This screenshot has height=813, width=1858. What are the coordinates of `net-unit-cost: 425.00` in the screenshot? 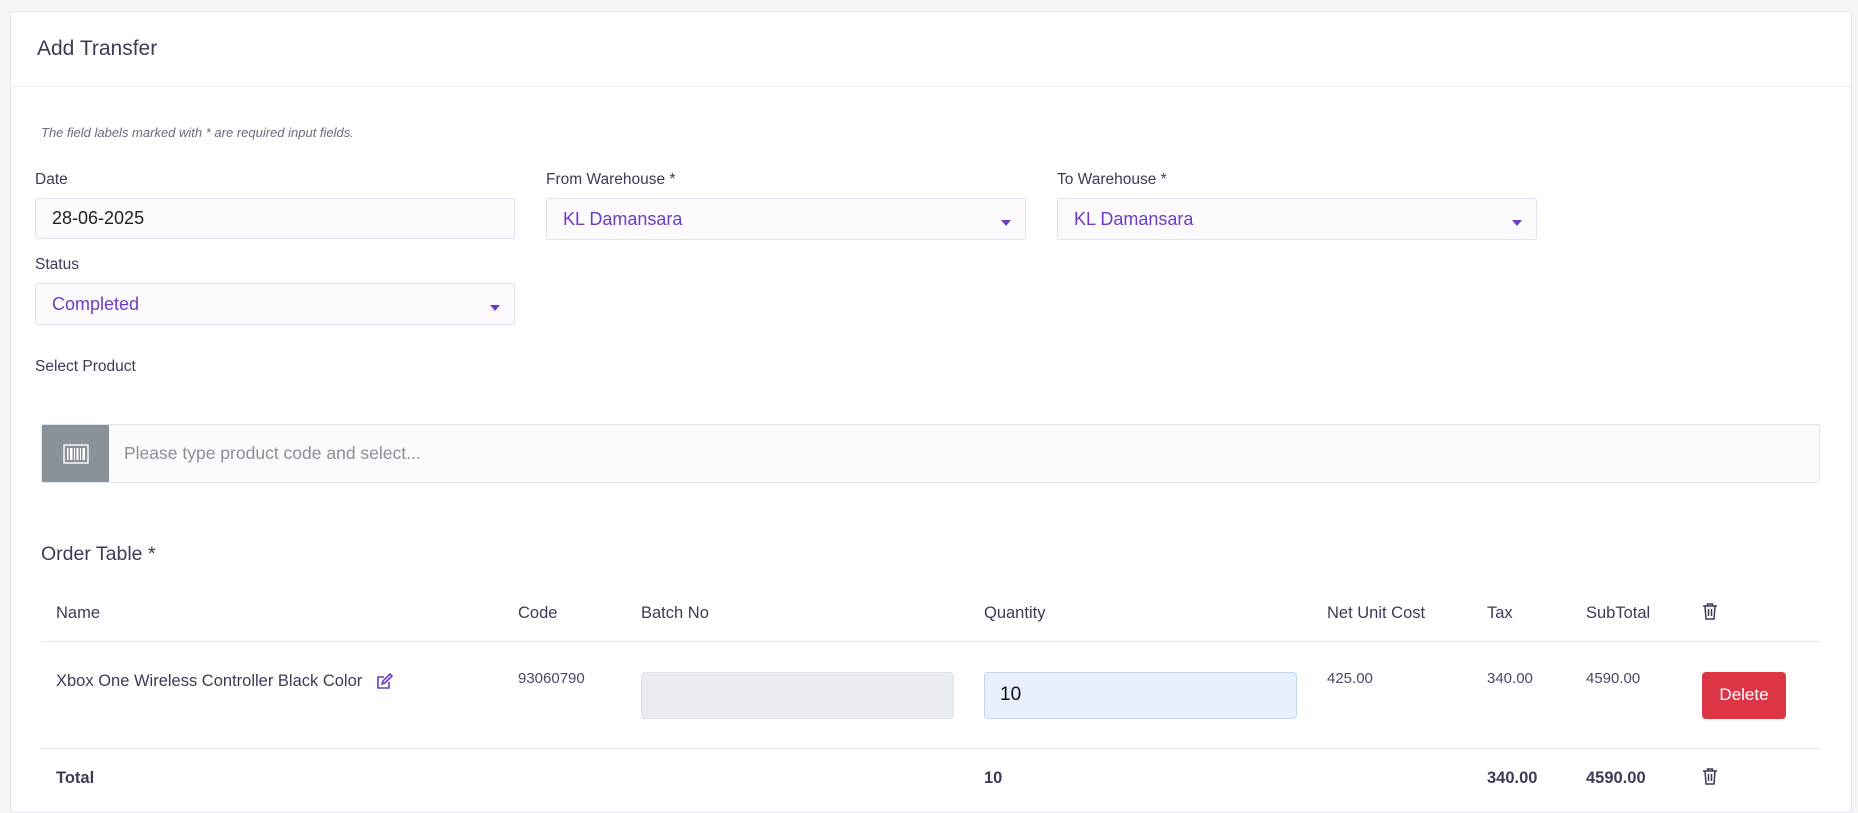 It's located at (1392, 695).